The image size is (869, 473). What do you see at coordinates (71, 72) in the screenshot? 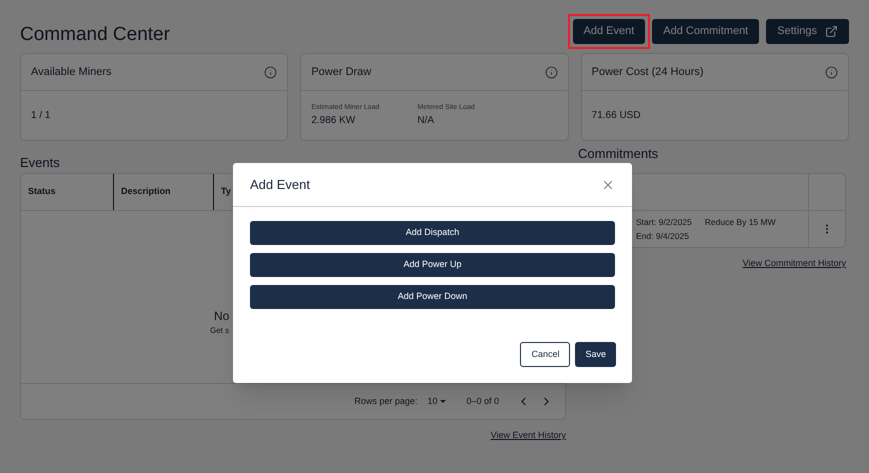
I see `card-title: Available Miners` at bounding box center [71, 72].